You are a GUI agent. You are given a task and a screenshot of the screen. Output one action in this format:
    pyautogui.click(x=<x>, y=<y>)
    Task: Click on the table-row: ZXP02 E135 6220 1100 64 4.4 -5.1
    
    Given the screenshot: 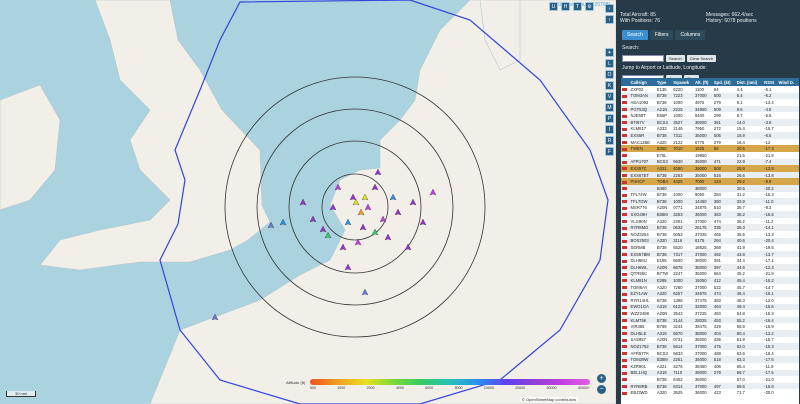 What is the action you would take?
    pyautogui.click(x=710, y=89)
    